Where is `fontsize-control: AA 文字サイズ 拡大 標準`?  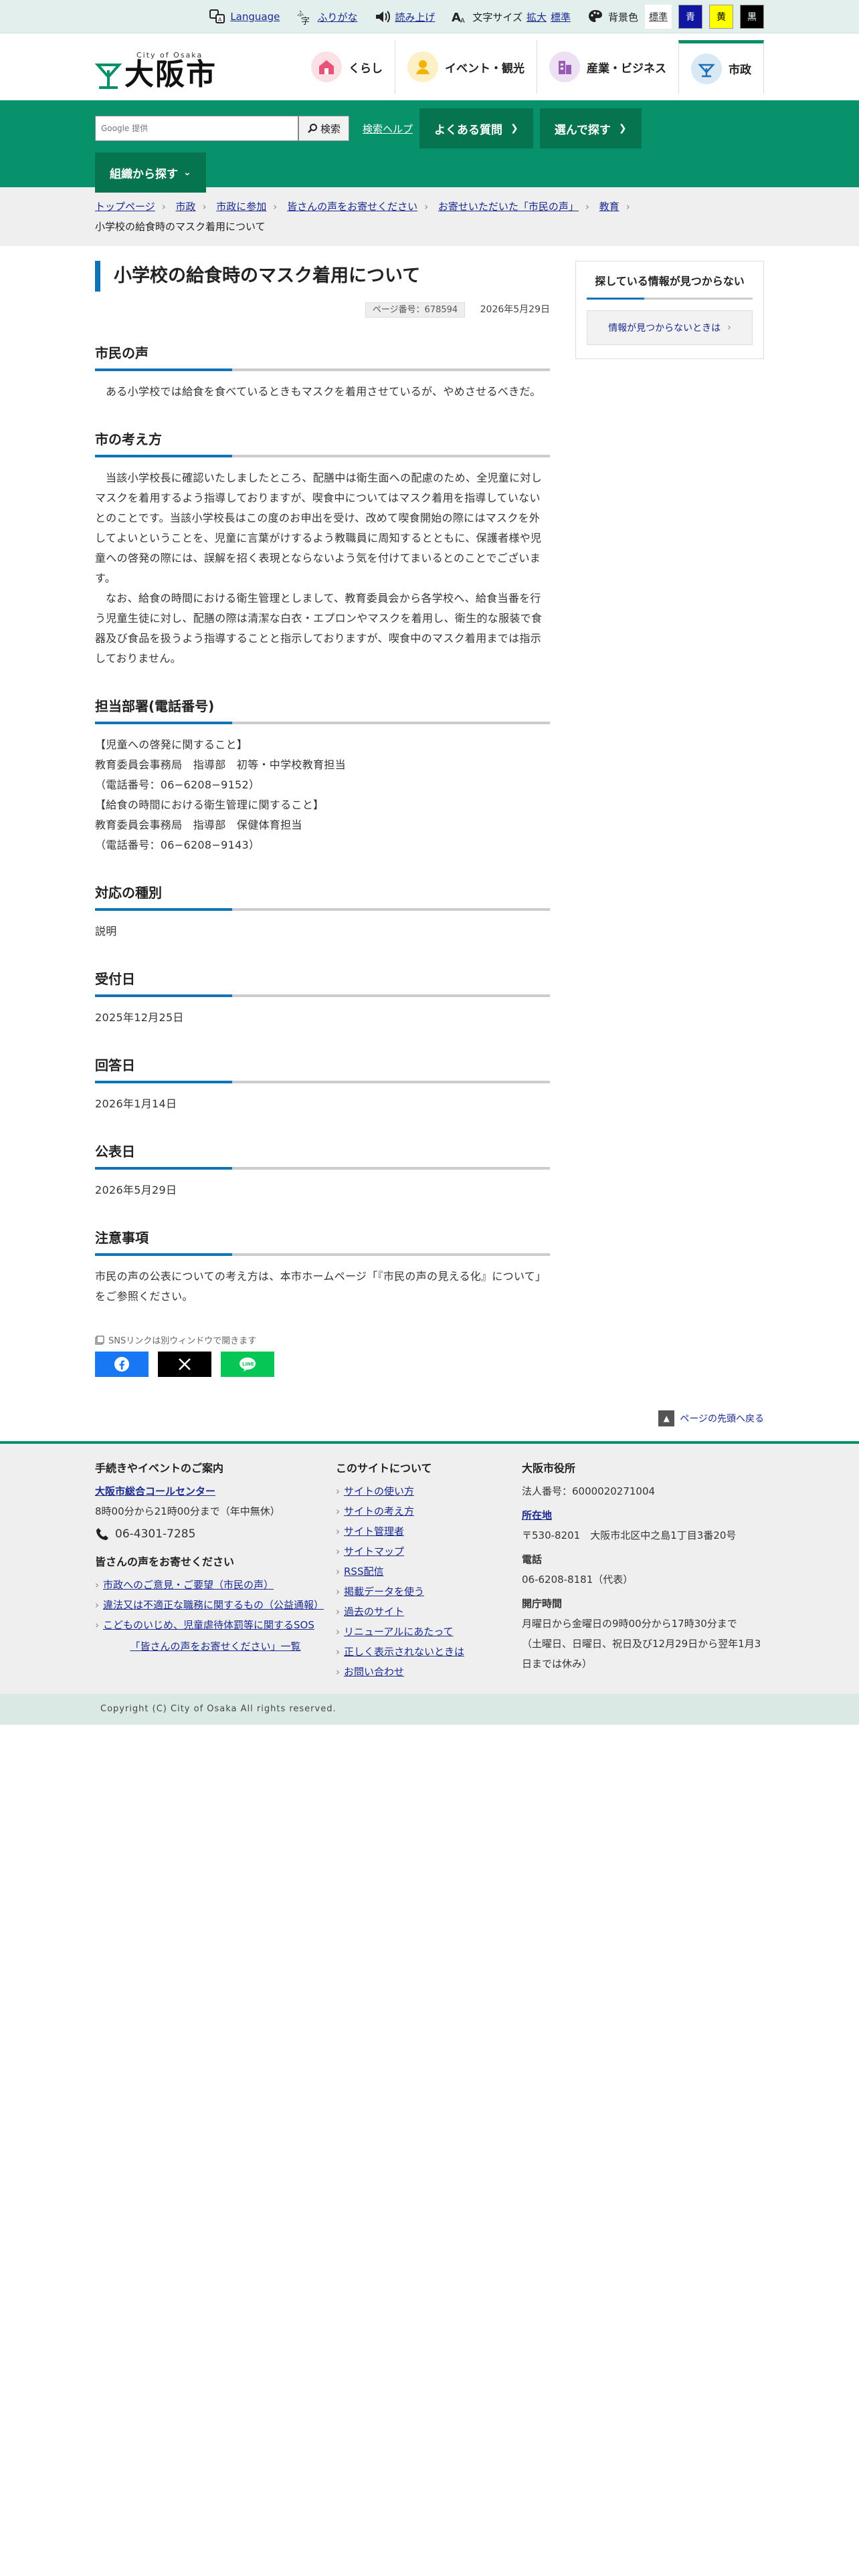
fontsize-control: AA 文字サイズ 拡大 標準 is located at coordinates (511, 16).